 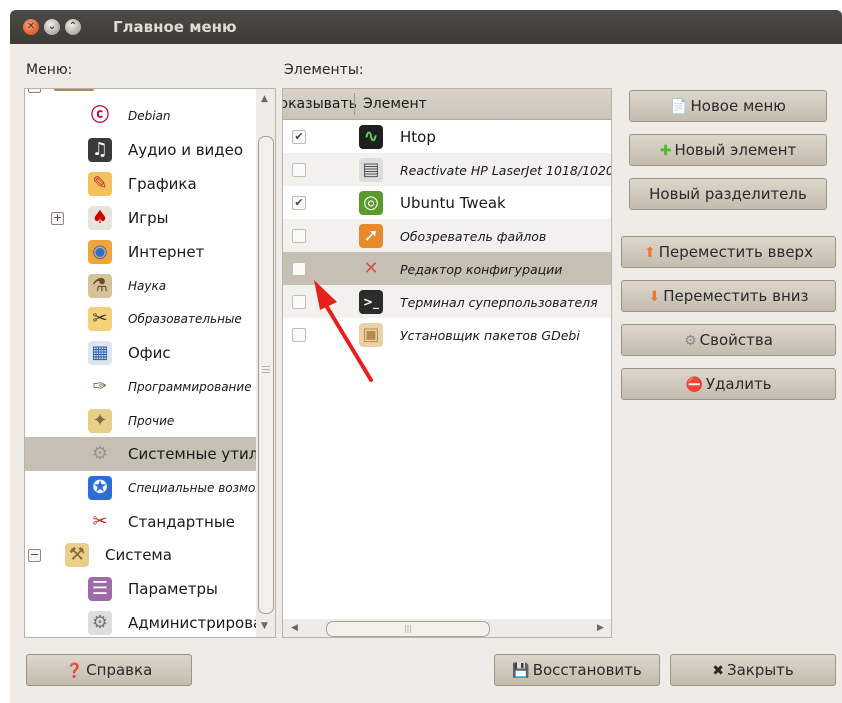 What do you see at coordinates (490, 335) in the screenshot?
I see `item-label: Установщик пакетов GDebi` at bounding box center [490, 335].